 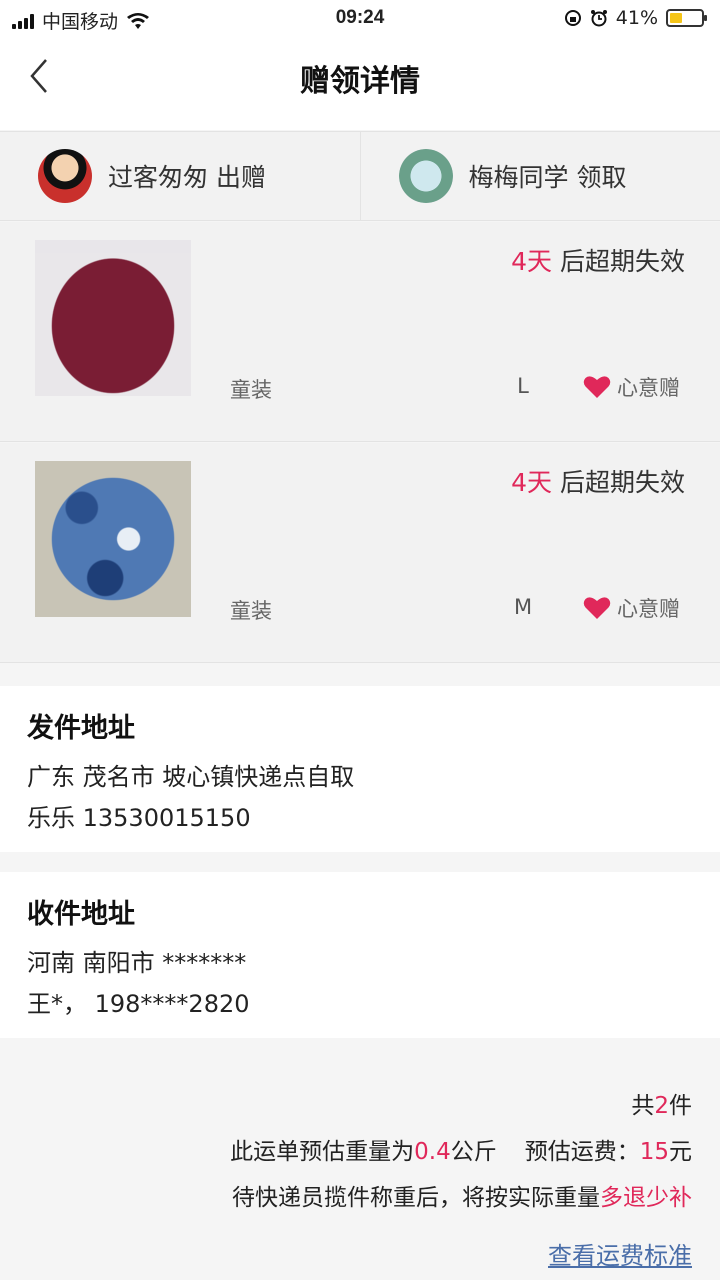 I want to click on users-row: 过客匆匆 出赠 梅梅同学 领取, so click(x=360, y=176).